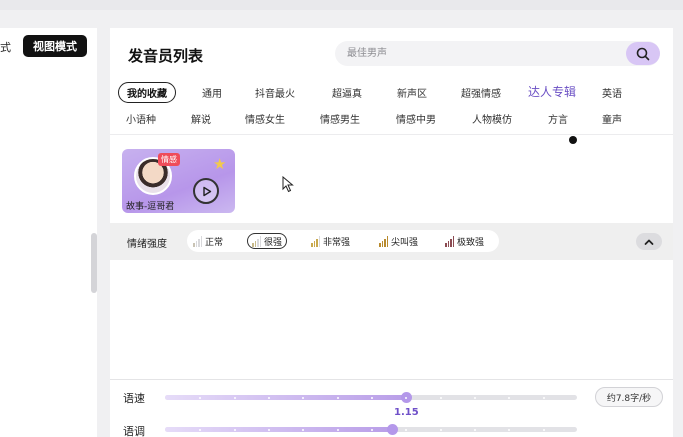 This screenshot has height=437, width=683. I want to click on search-box, so click(497, 53).